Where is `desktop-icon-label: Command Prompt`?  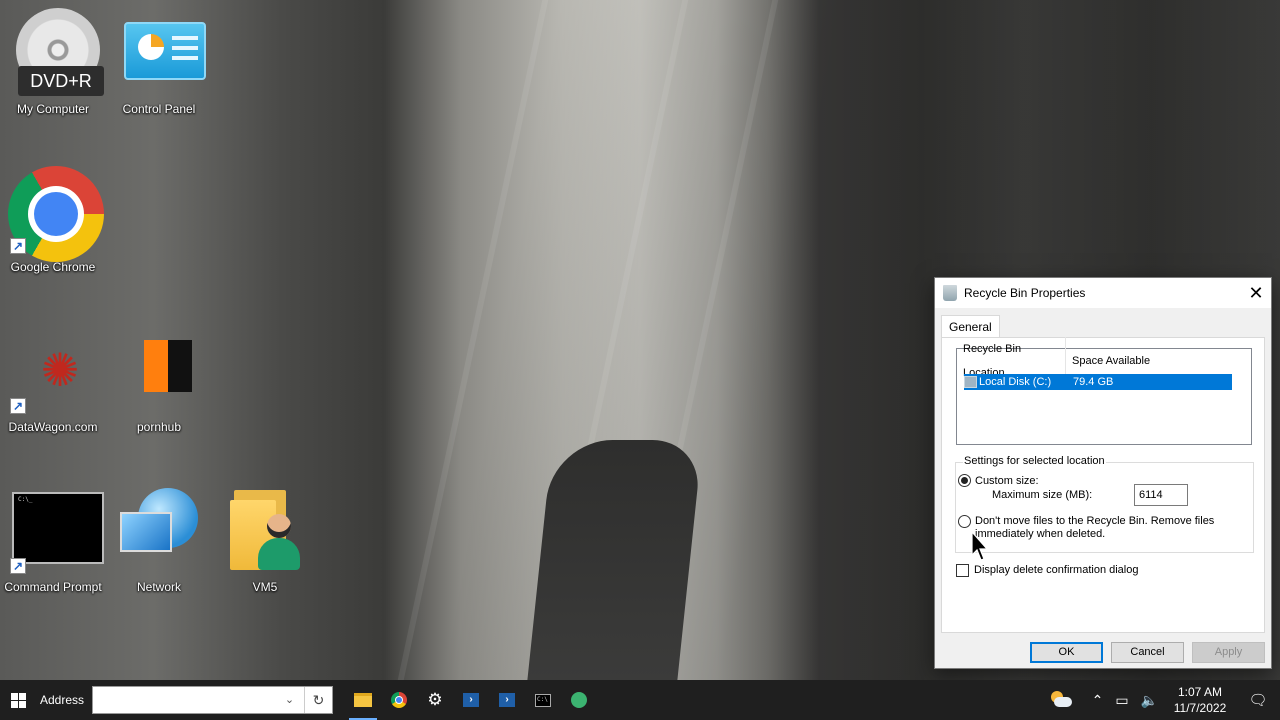 desktop-icon-label: Command Prompt is located at coordinates (53, 587).